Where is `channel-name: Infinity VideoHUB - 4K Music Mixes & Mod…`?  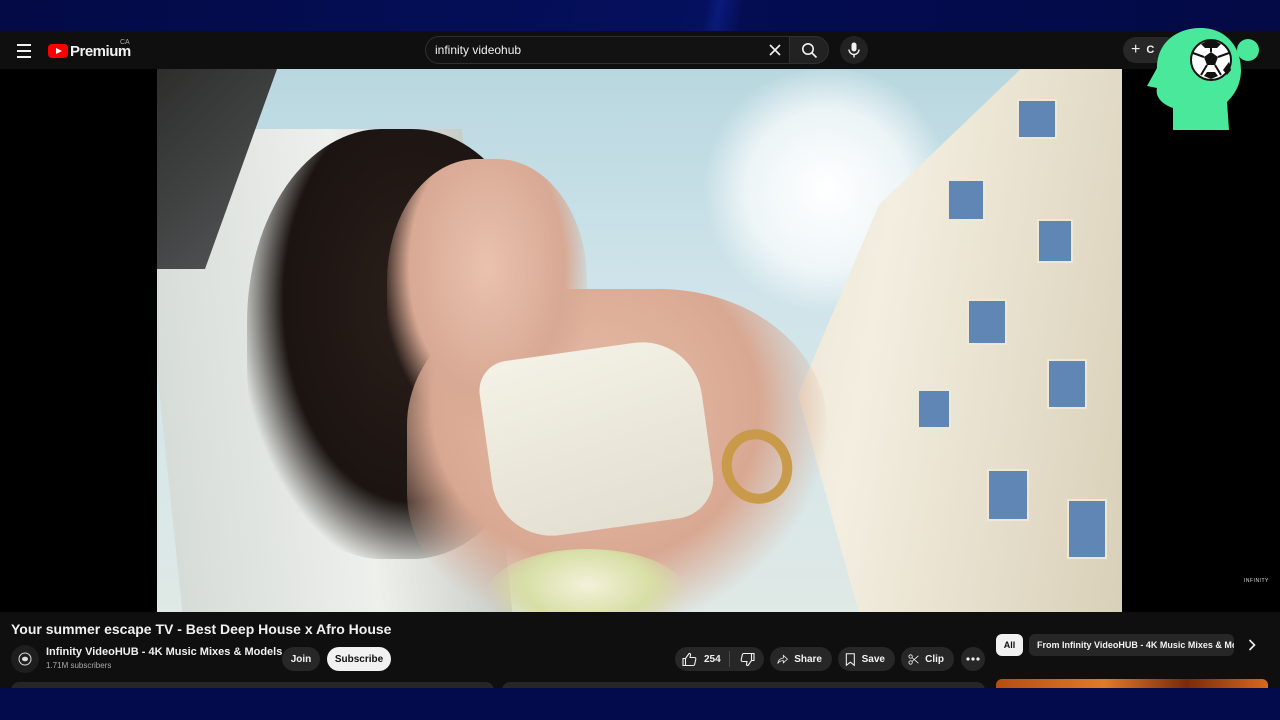 channel-name: Infinity VideoHUB - 4K Music Mixes & Mod… is located at coordinates (164, 652).